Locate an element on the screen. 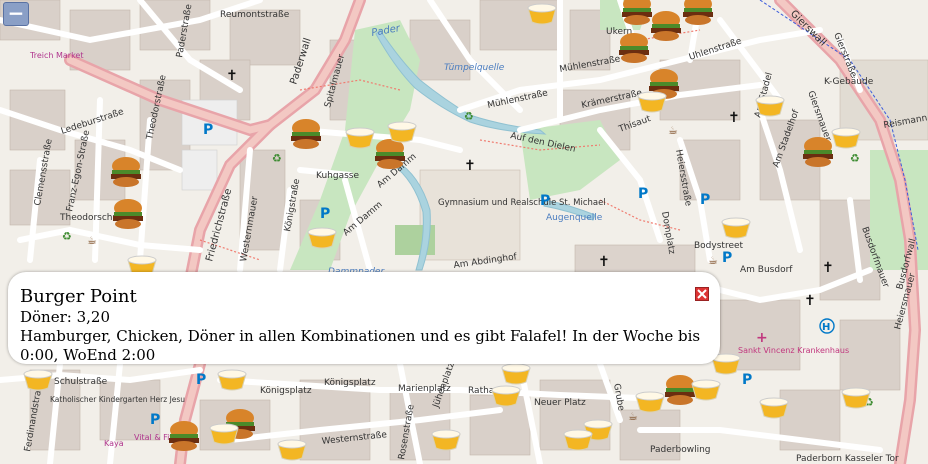 Image resolution: width=928 pixels, height=464 pixels. popup-title: Burger Point is located at coordinates (78, 296).